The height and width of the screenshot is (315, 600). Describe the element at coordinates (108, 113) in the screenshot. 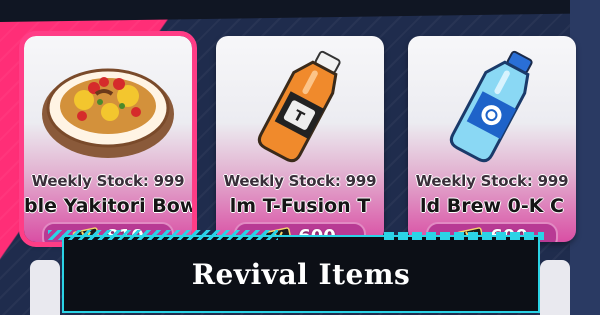

I see `yakitori-bowl-icon` at that location.